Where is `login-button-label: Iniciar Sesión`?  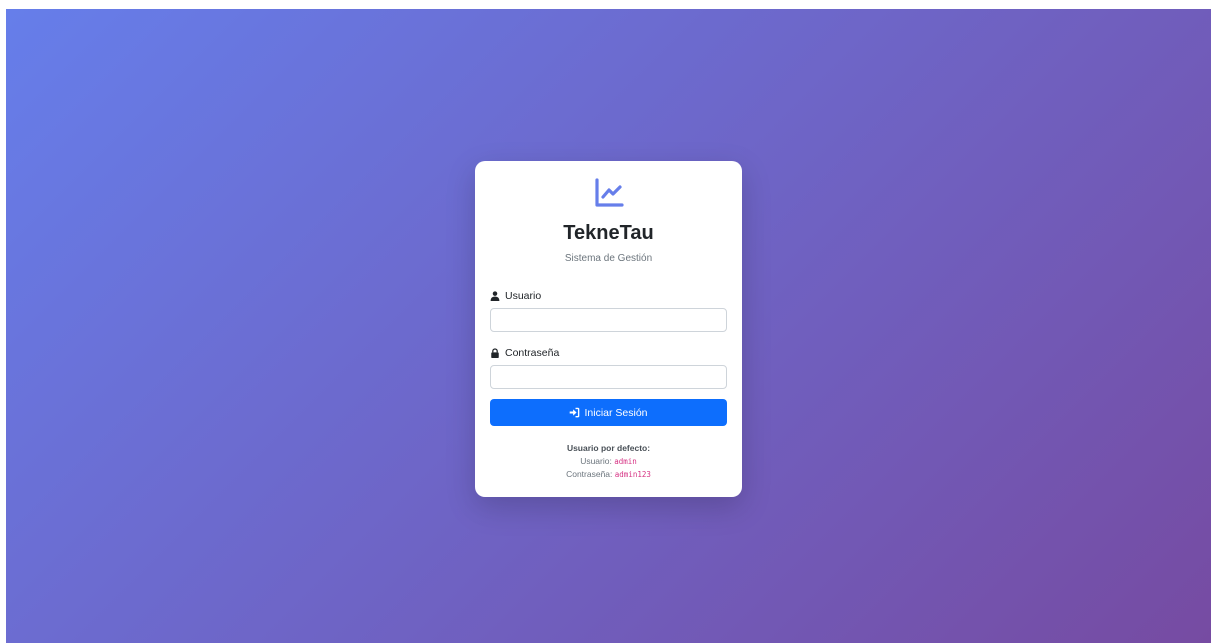
login-button-label: Iniciar Sesión is located at coordinates (616, 412).